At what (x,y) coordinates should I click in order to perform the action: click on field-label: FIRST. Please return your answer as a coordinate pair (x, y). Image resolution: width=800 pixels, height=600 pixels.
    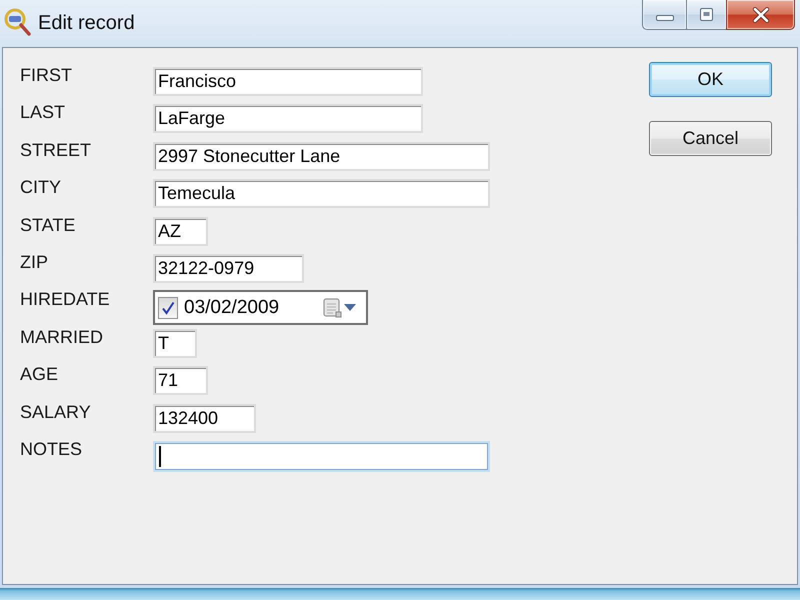
    Looking at the image, I should click on (46, 75).